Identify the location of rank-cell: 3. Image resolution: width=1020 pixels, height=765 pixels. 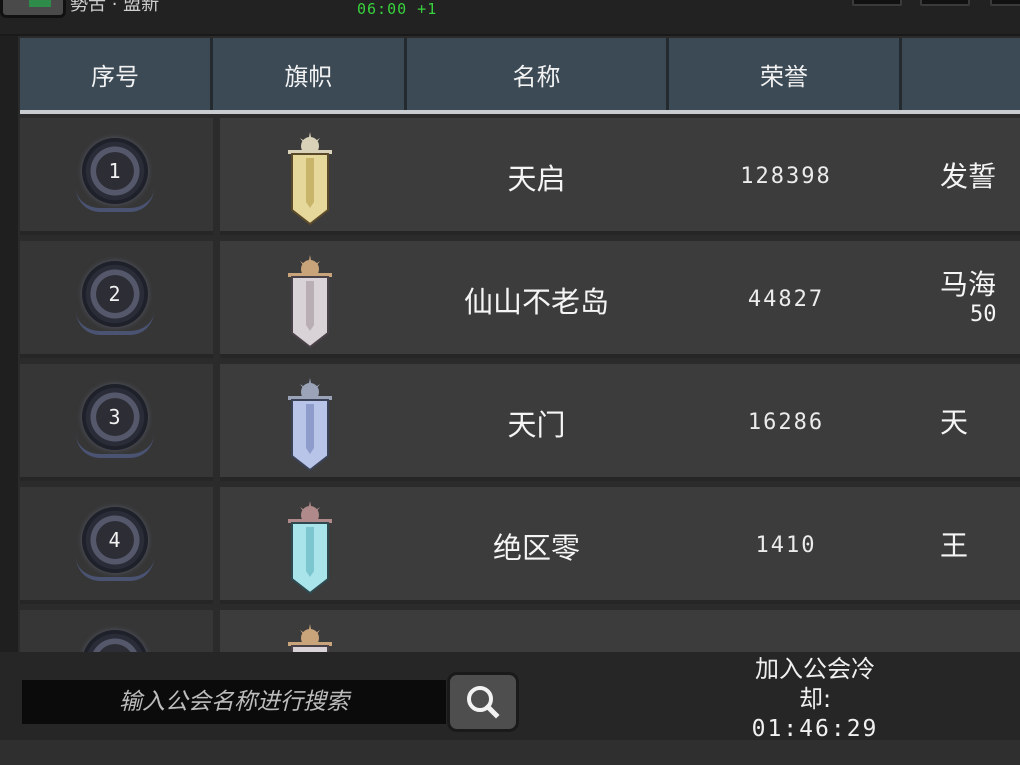
(116, 422).